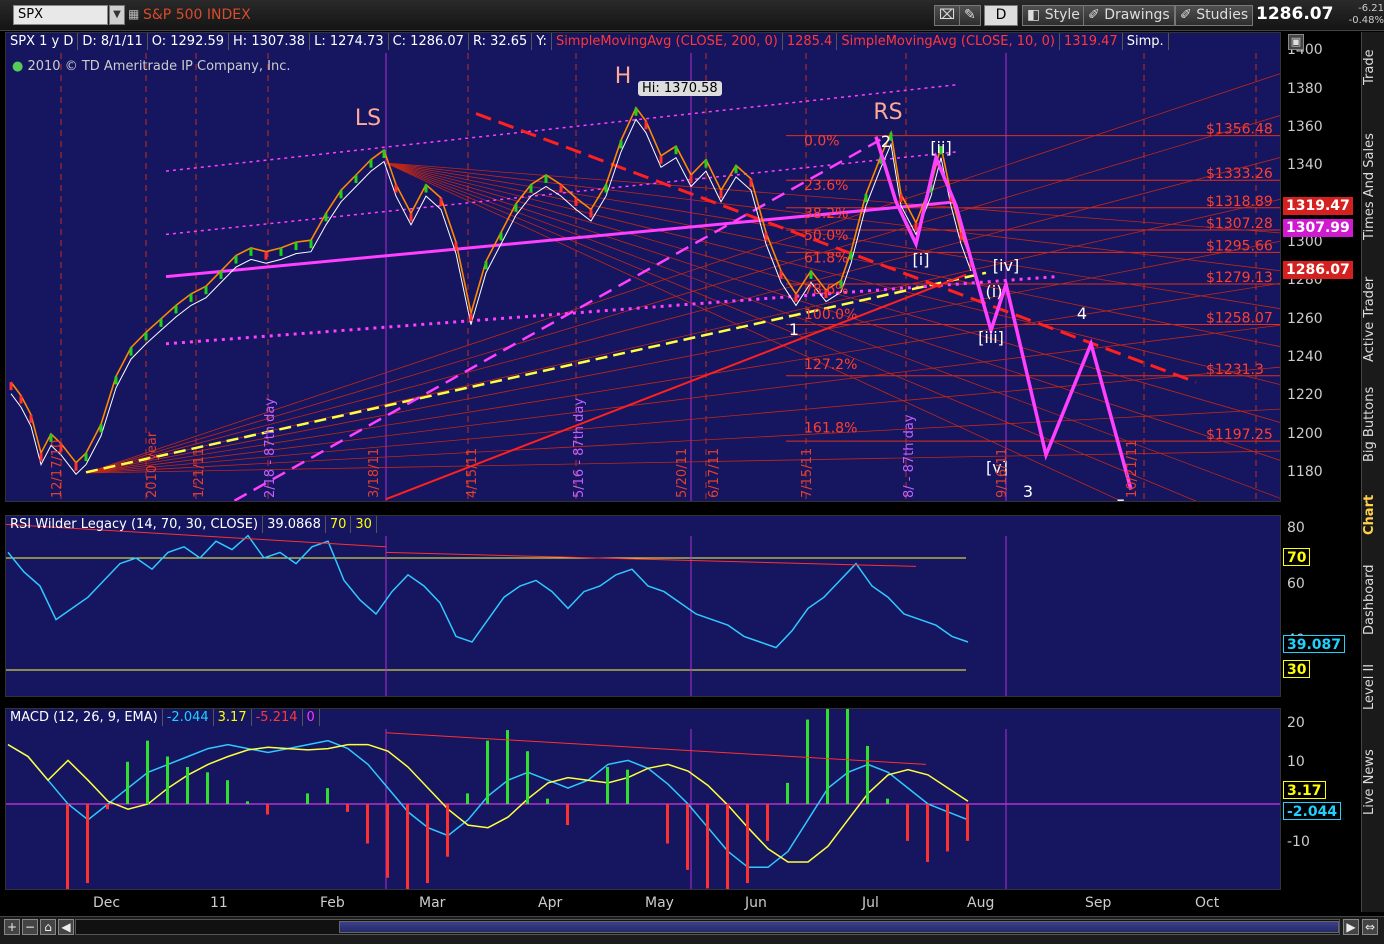 Image resolution: width=1384 pixels, height=944 pixels. I want to click on scroll-track, so click(707, 927).